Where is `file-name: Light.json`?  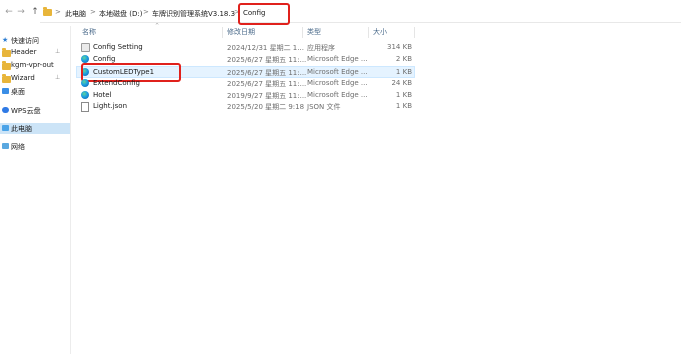
file-name: Light.json is located at coordinates (110, 106).